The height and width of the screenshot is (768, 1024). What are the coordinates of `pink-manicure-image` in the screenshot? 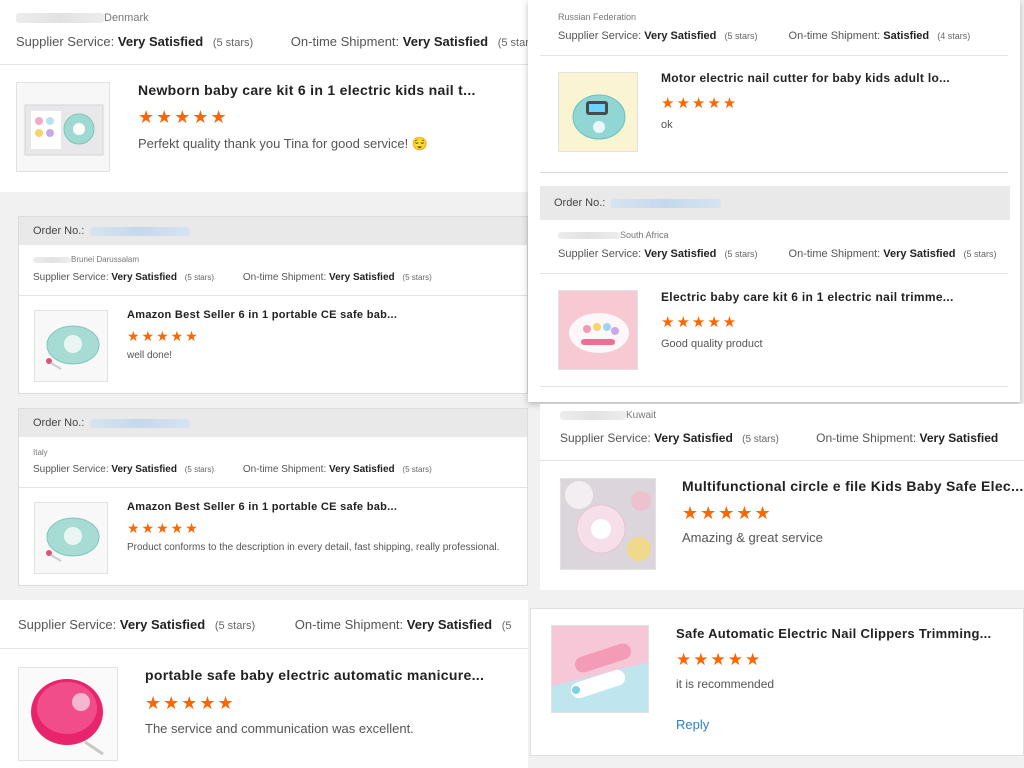 It's located at (68, 714).